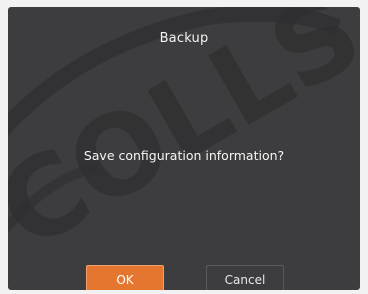 This screenshot has width=368, height=294. Describe the element at coordinates (125, 277) in the screenshot. I see `ok-button: OK` at that location.